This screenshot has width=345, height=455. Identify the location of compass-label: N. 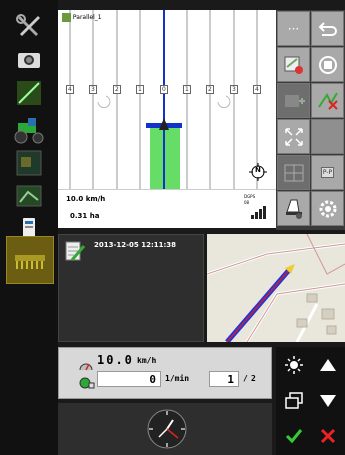
(258, 170).